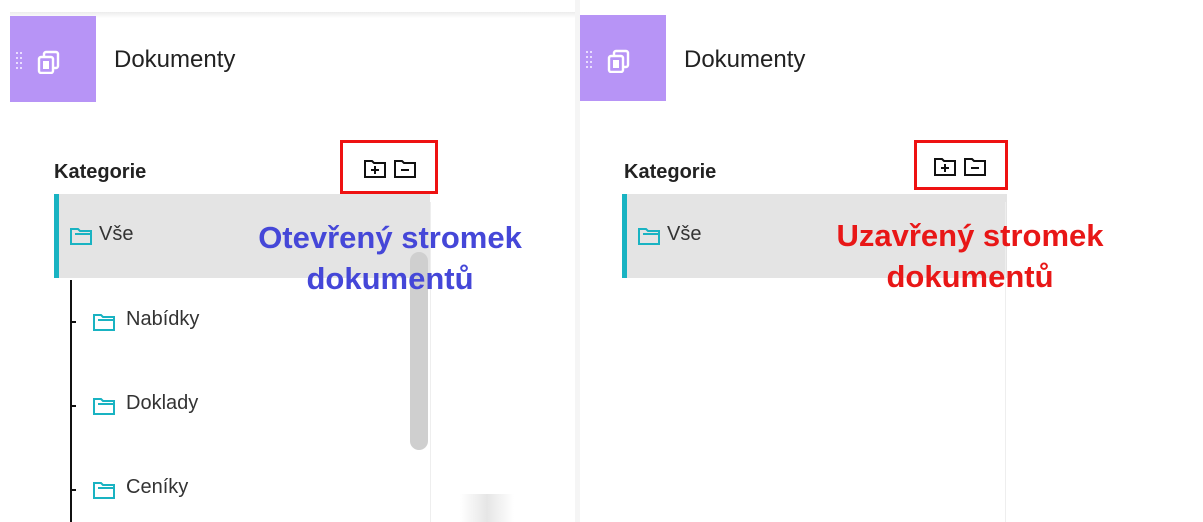 The width and height of the screenshot is (1203, 522). I want to click on tree-item-label: Nabídky, so click(163, 319).